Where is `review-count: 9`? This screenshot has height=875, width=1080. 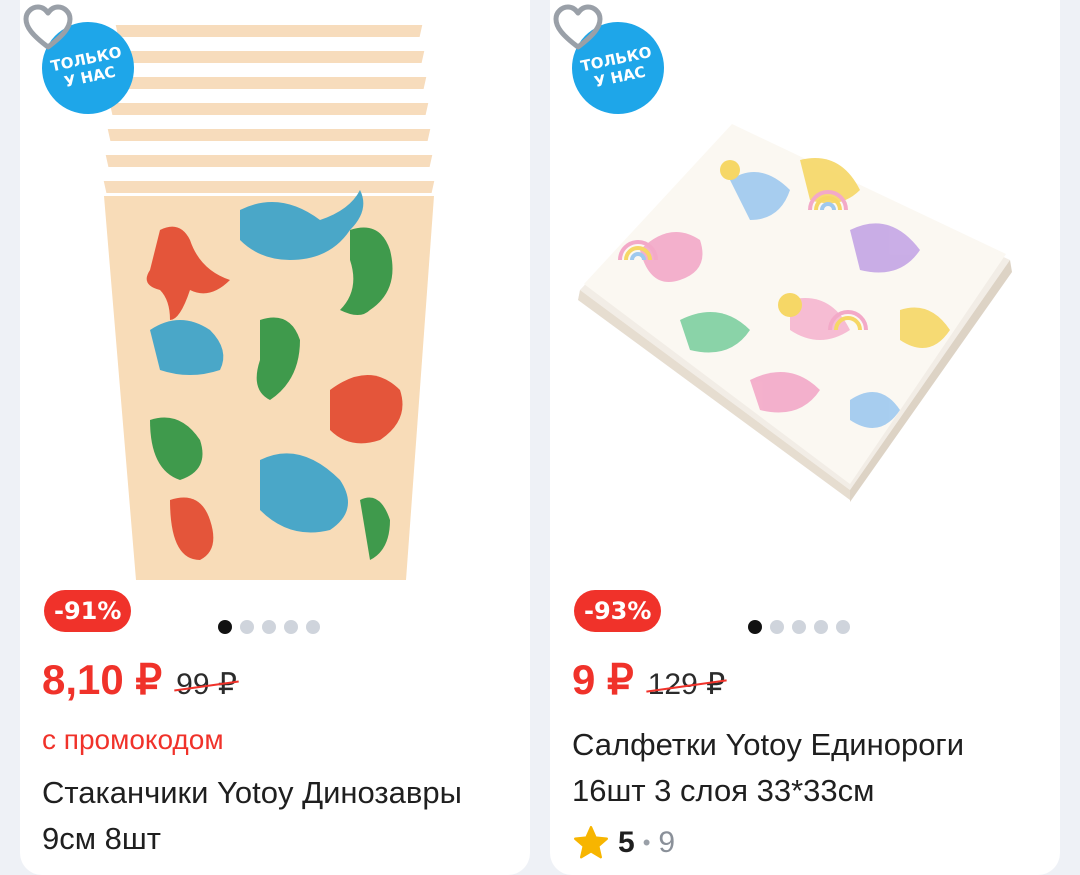
review-count: 9 is located at coordinates (667, 842).